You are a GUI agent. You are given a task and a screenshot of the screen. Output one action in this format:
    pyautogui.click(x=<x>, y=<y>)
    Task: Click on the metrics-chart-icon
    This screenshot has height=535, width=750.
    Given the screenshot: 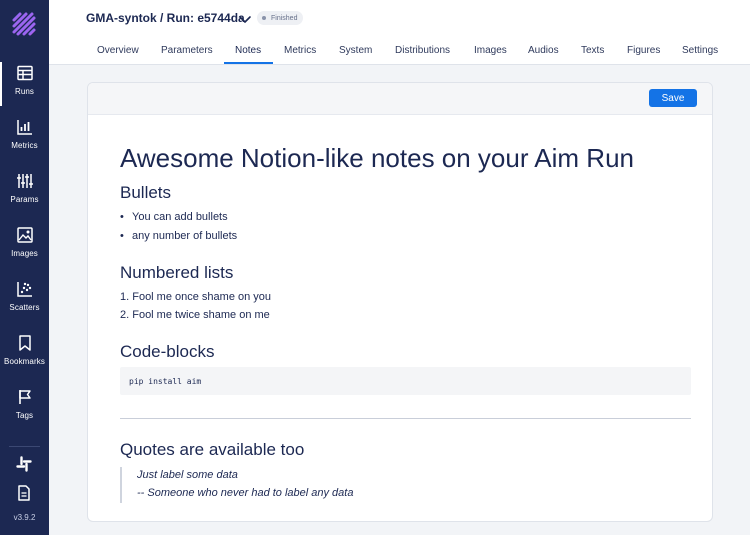 What is the action you would take?
    pyautogui.click(x=25, y=127)
    